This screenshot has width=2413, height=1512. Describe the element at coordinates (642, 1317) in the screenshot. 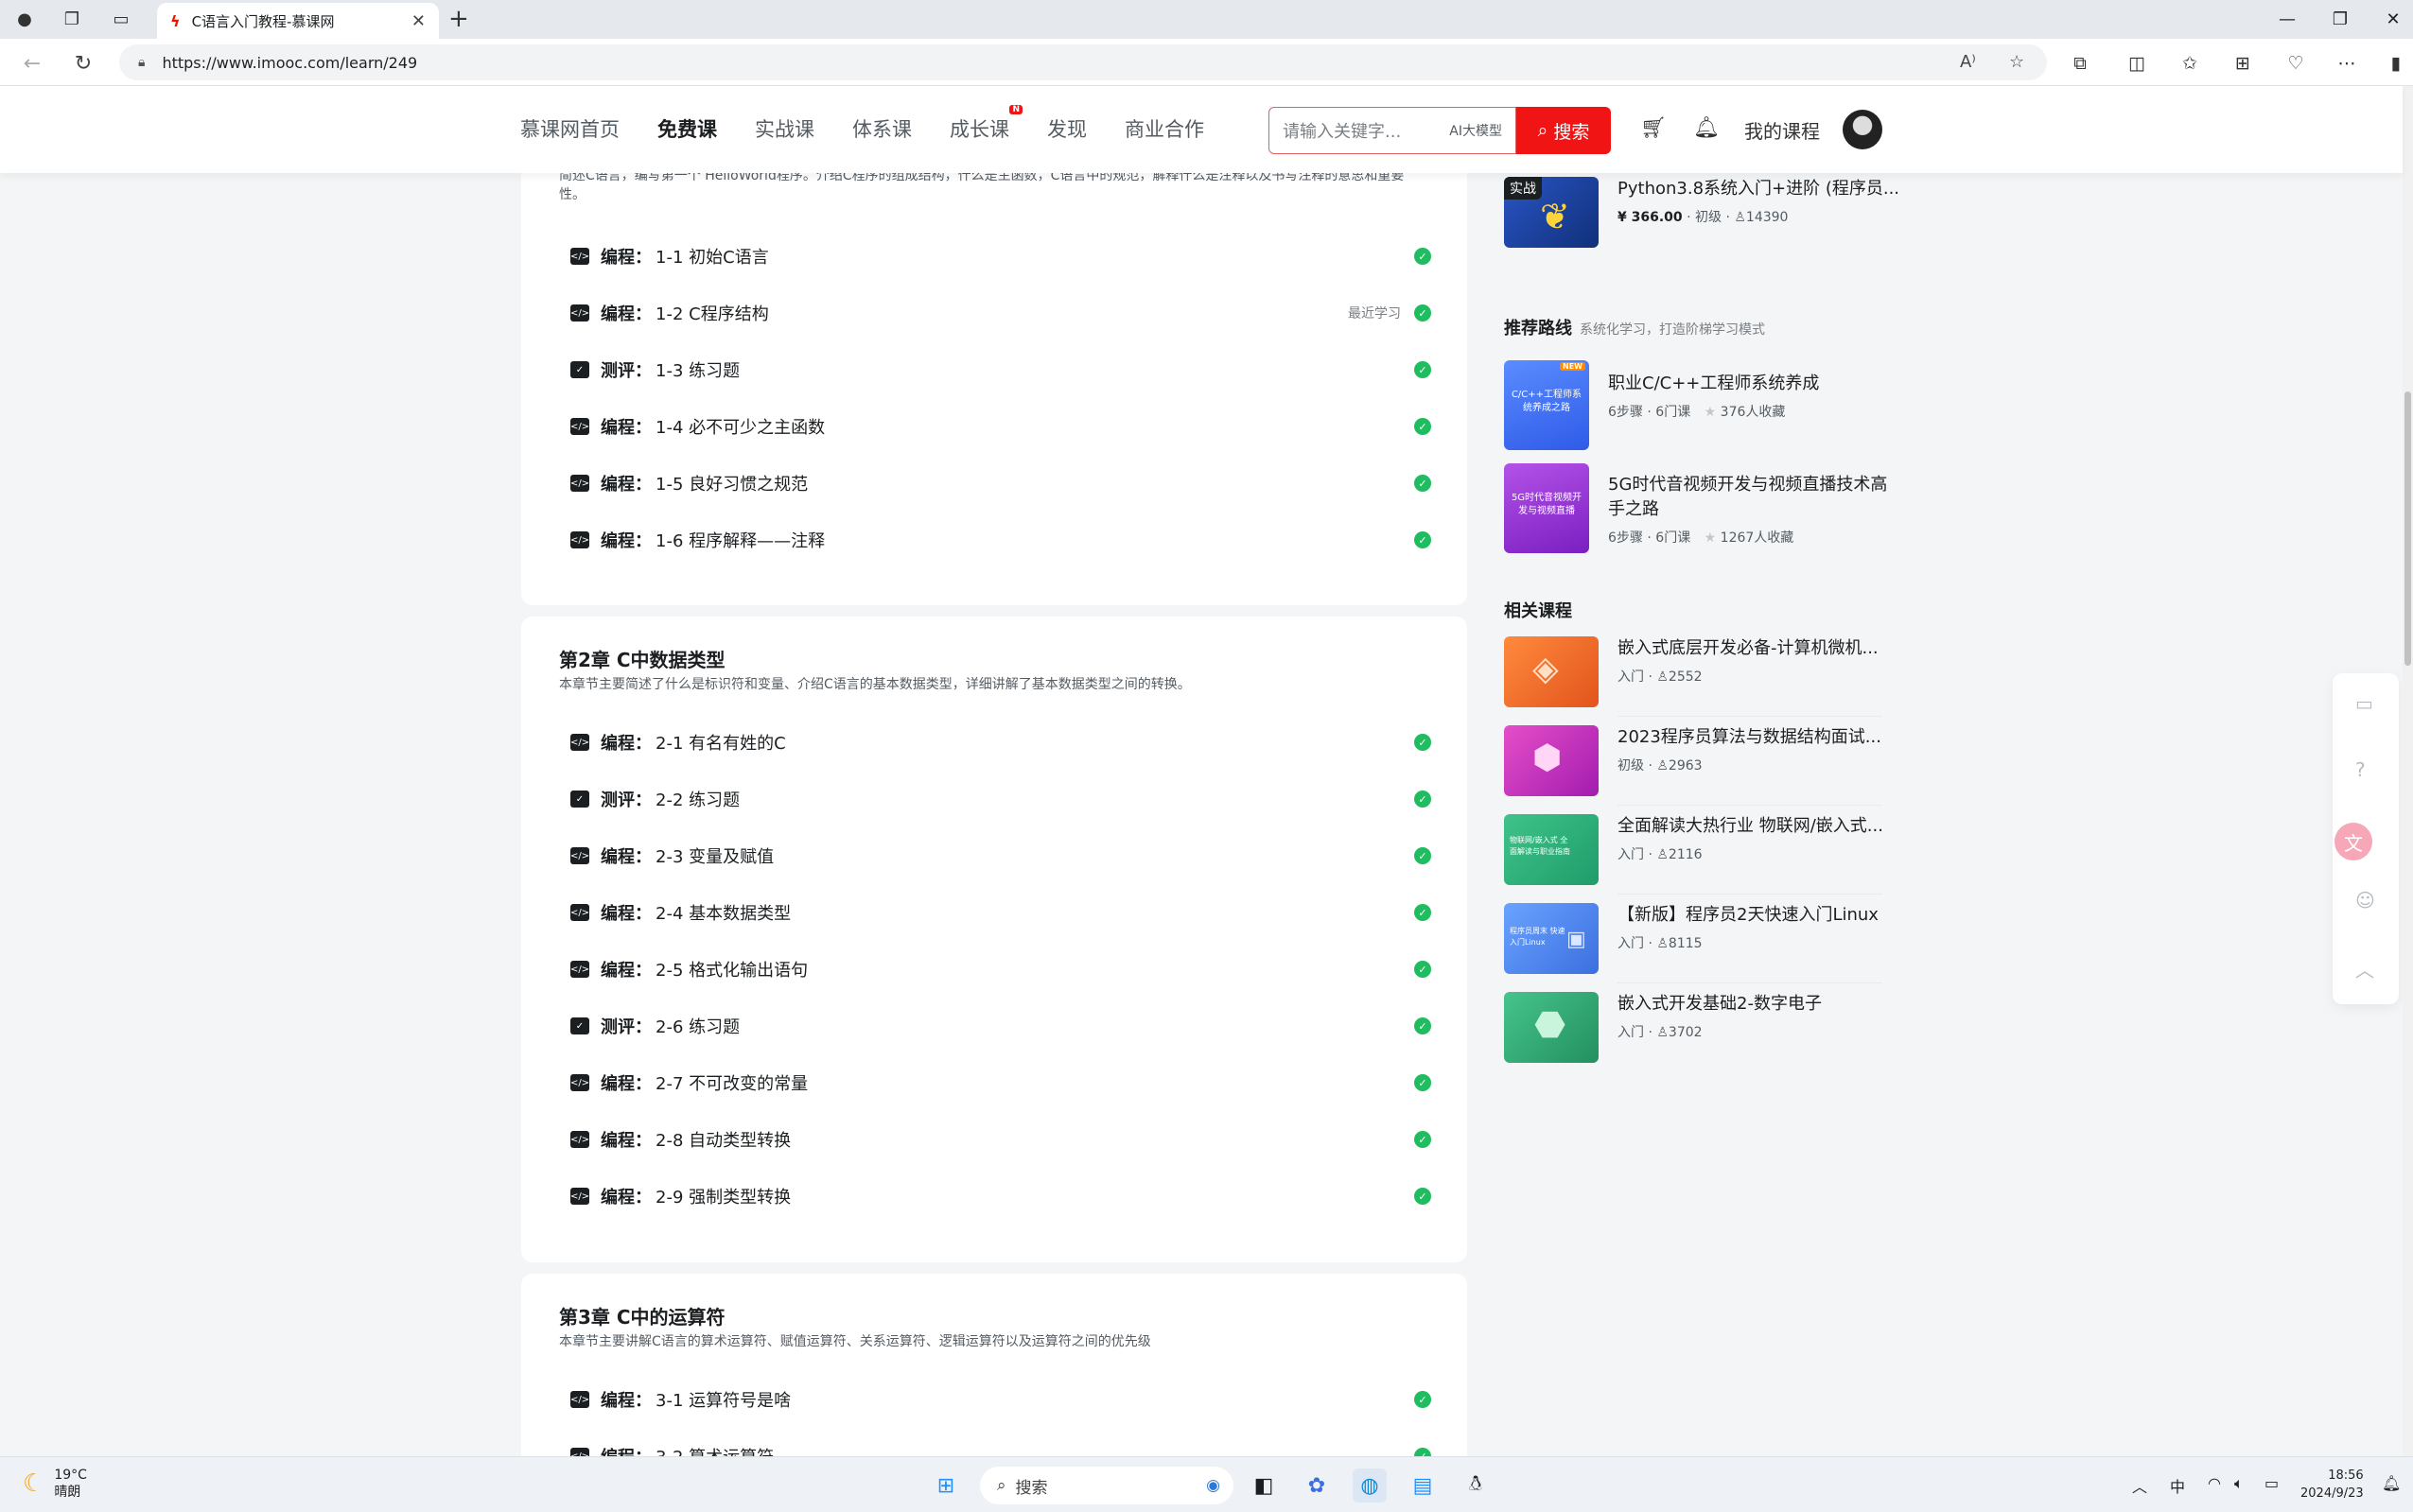

I see `chapter-title: 第3章 C中的运算符` at that location.